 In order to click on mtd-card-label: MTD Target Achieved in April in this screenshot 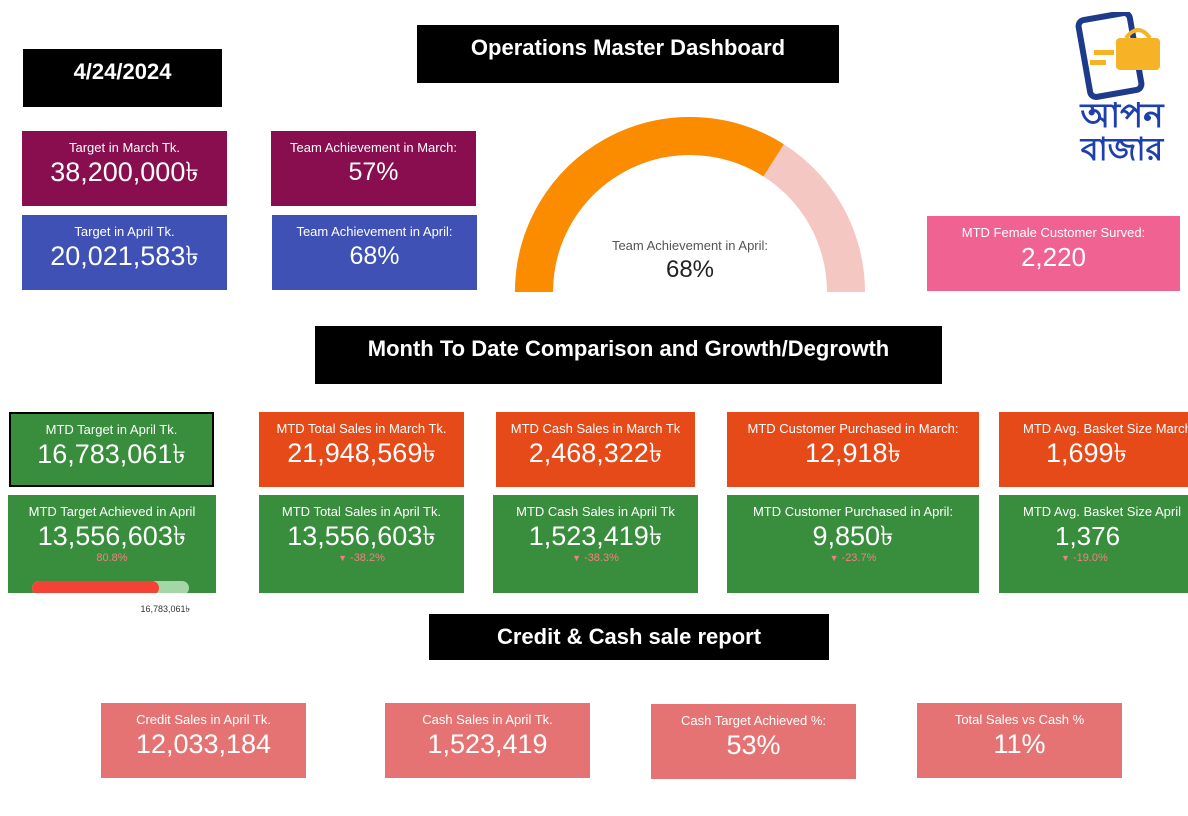, I will do `click(112, 511)`.